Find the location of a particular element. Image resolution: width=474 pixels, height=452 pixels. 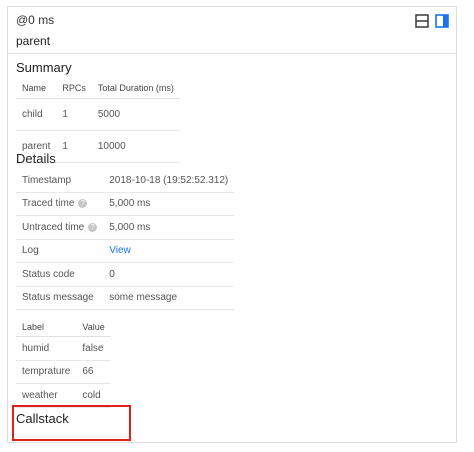

summary-col-name: Name is located at coordinates (36, 88).